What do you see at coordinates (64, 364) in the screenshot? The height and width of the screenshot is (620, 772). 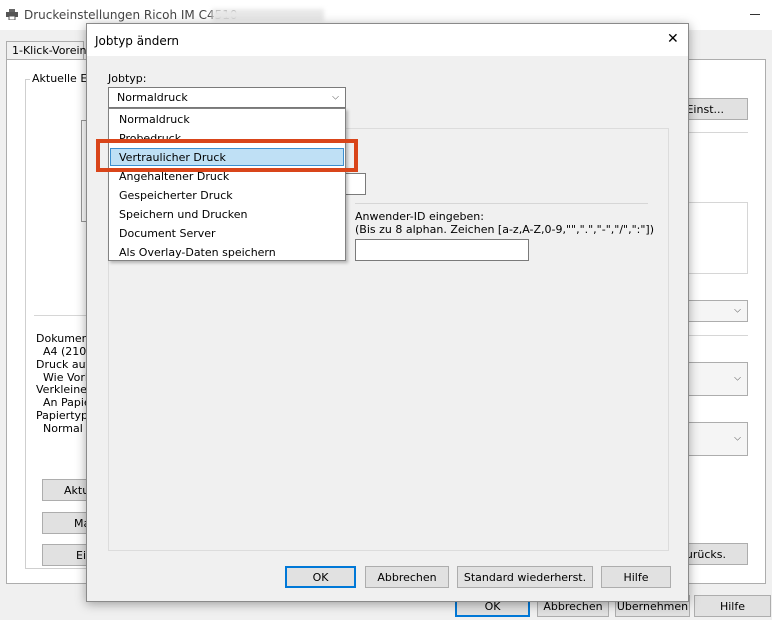 I see `summary-line: Druck auf:` at bounding box center [64, 364].